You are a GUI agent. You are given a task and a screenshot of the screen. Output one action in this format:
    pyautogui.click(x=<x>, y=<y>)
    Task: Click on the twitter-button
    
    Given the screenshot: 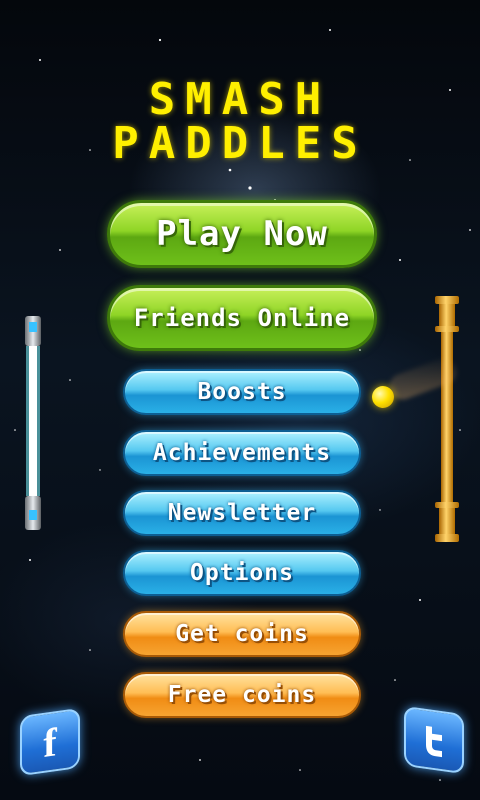 What is the action you would take?
    pyautogui.click(x=434, y=740)
    